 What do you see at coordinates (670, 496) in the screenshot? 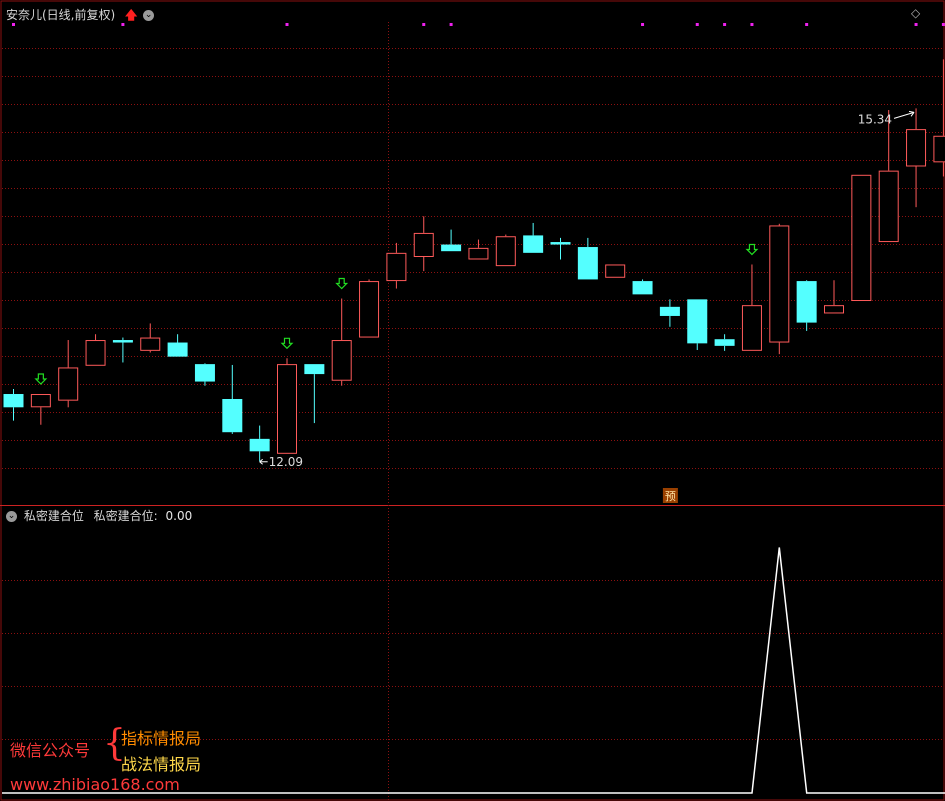
I see `forecast-badge-label: 预` at bounding box center [670, 496].